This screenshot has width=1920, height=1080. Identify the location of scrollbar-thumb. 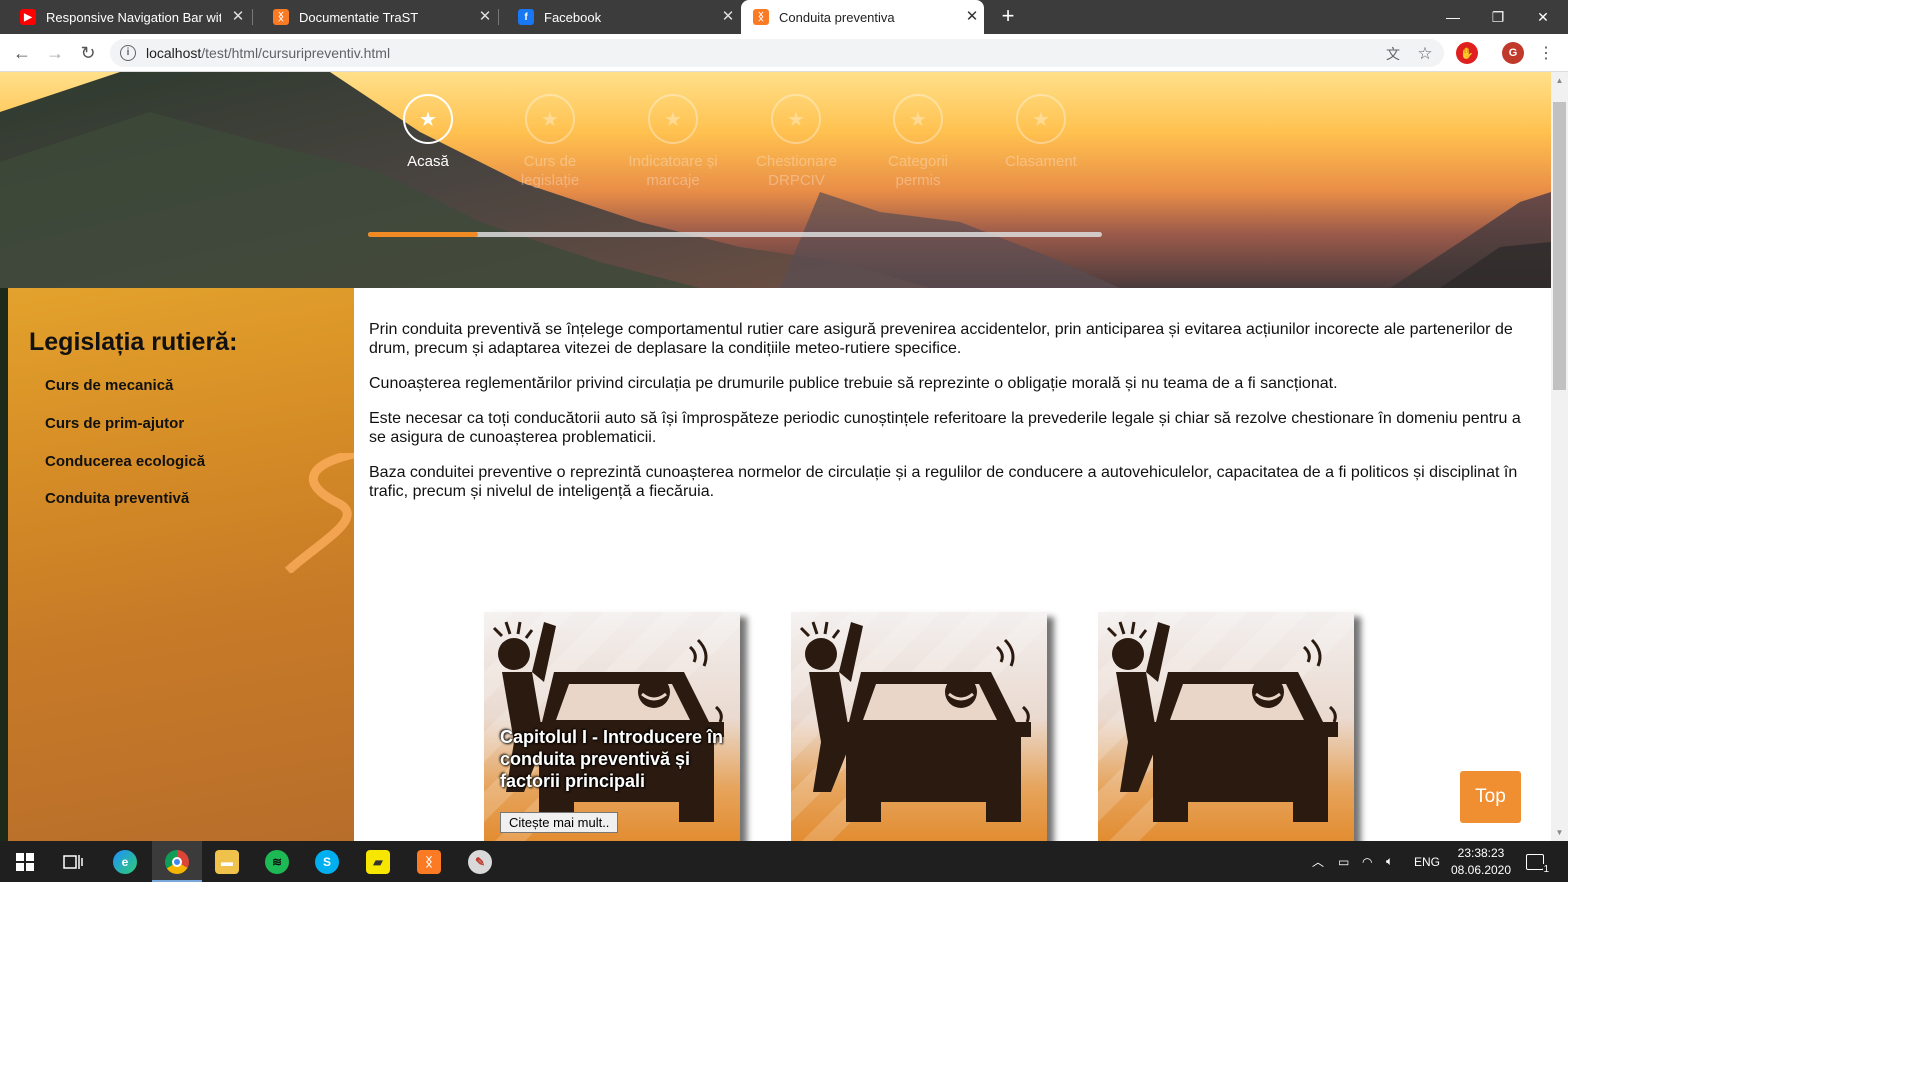
(1559, 246).